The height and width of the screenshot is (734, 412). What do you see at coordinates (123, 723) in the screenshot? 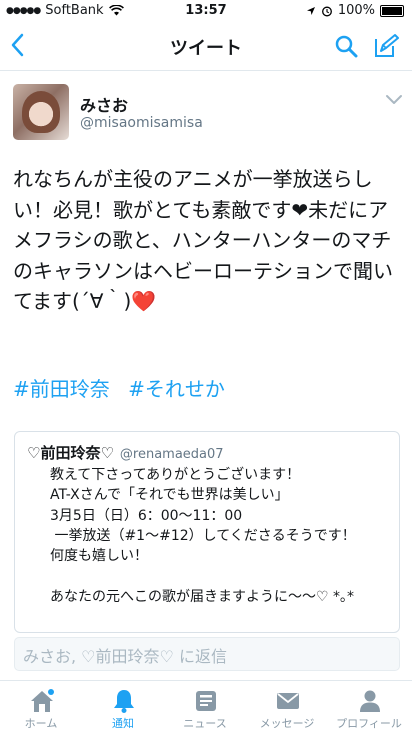
I see `tab-label: 通知` at bounding box center [123, 723].